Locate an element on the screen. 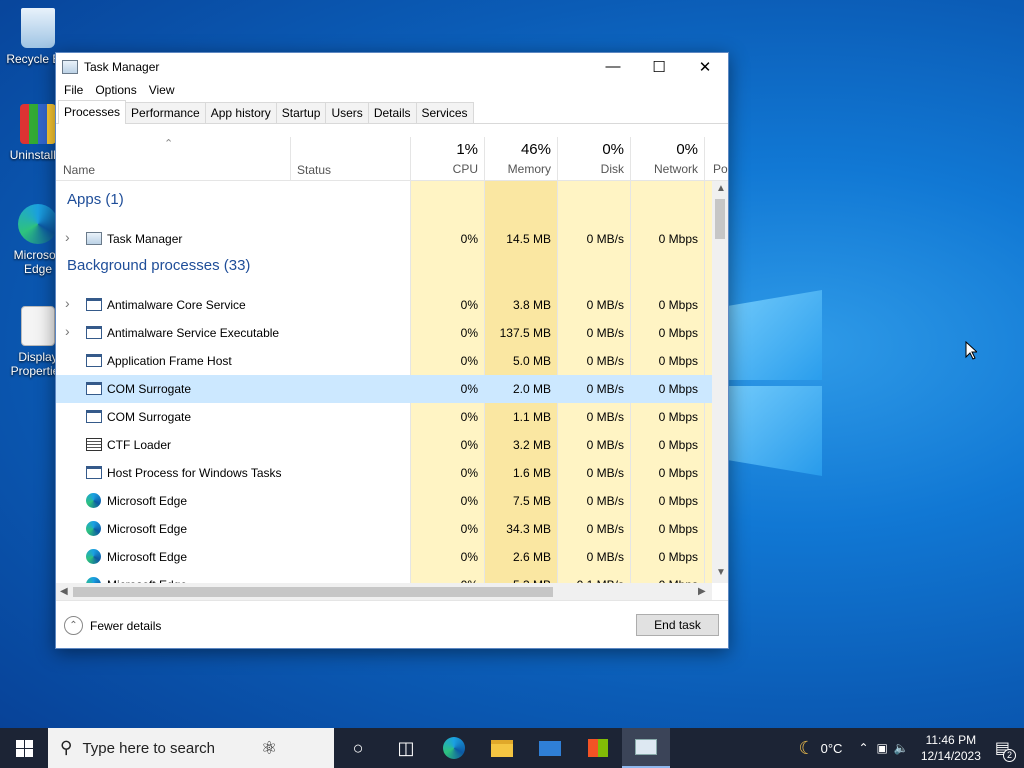 The width and height of the screenshot is (1024, 768). horizontal-scrollbar: ◀ ▶ is located at coordinates (384, 591).